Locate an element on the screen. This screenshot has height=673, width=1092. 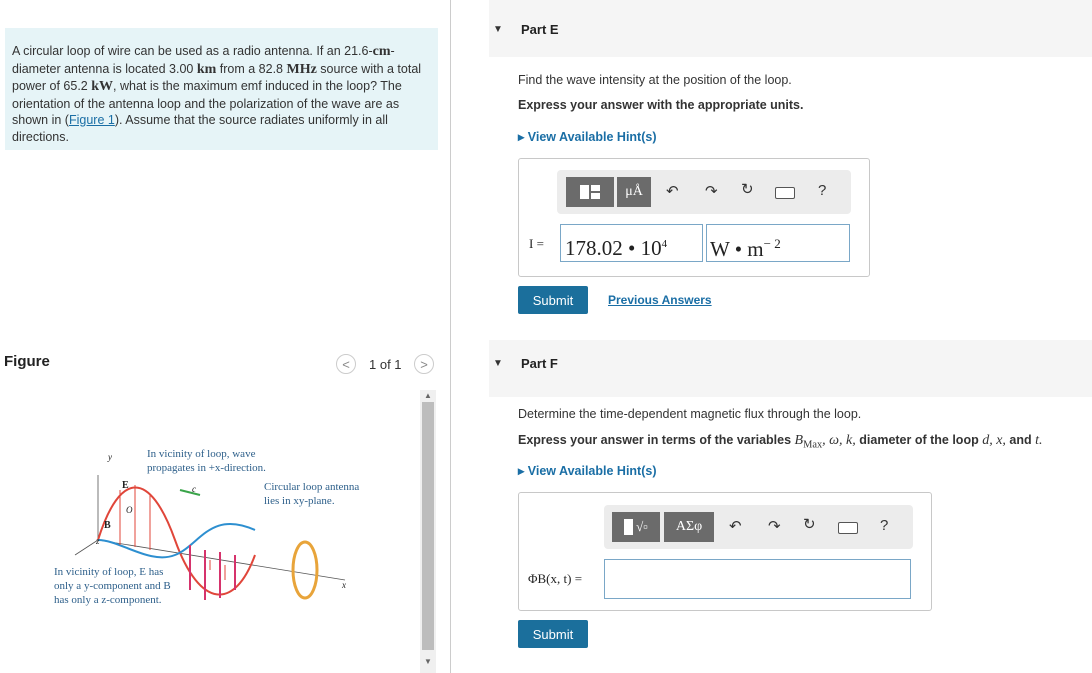
figure-title: Figure is located at coordinates (27, 361).